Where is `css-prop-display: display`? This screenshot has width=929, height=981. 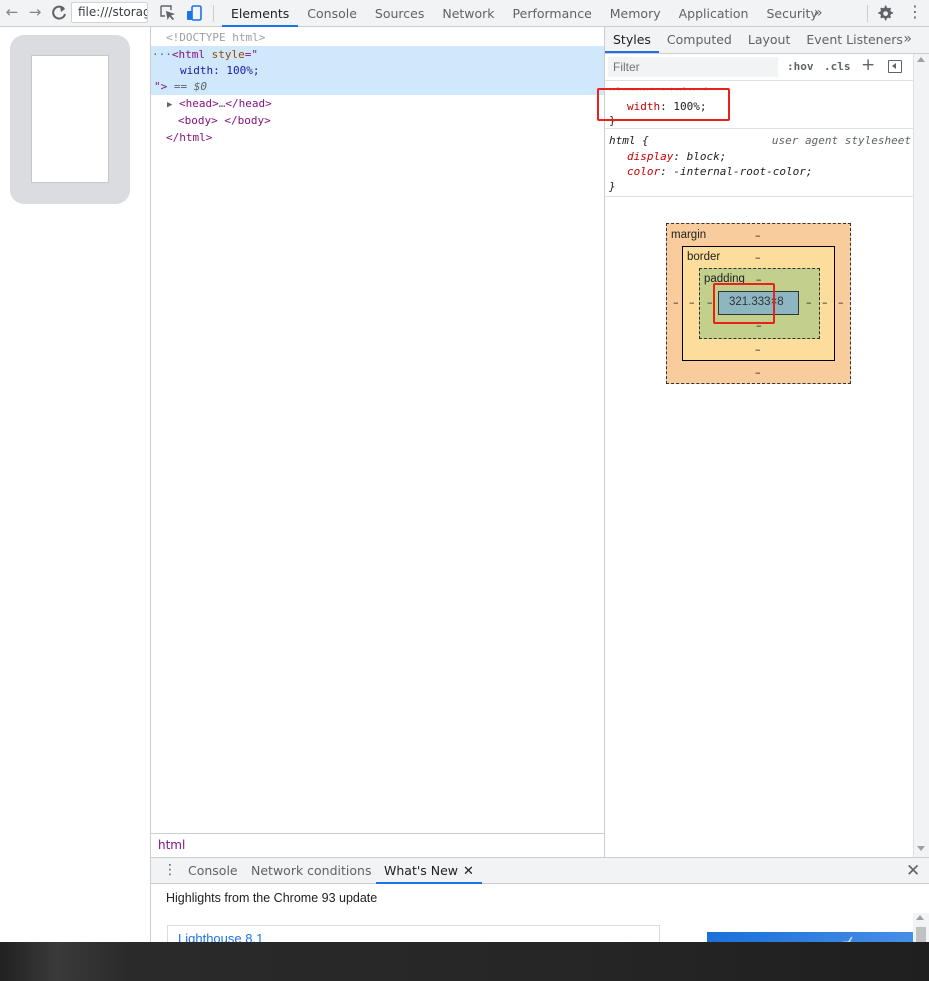 css-prop-display: display is located at coordinates (650, 156).